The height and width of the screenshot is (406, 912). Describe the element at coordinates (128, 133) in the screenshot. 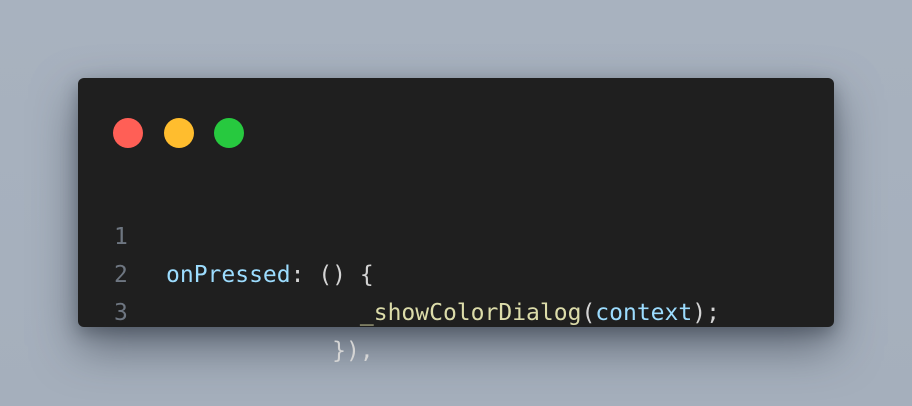

I see `close-dot-icon` at that location.